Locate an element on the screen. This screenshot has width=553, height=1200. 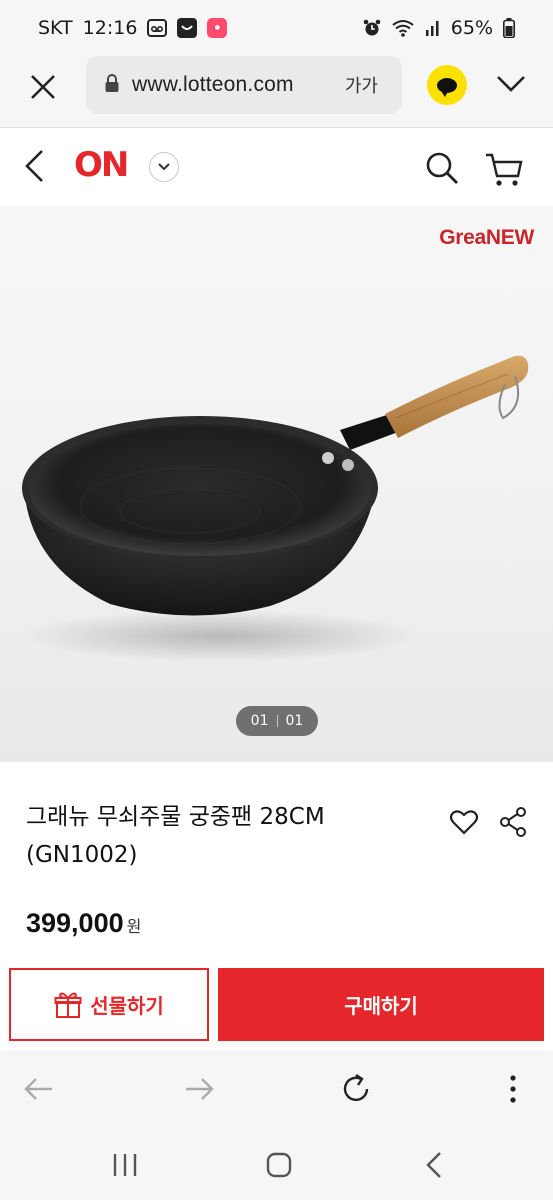
share-icon is located at coordinates (513, 822).